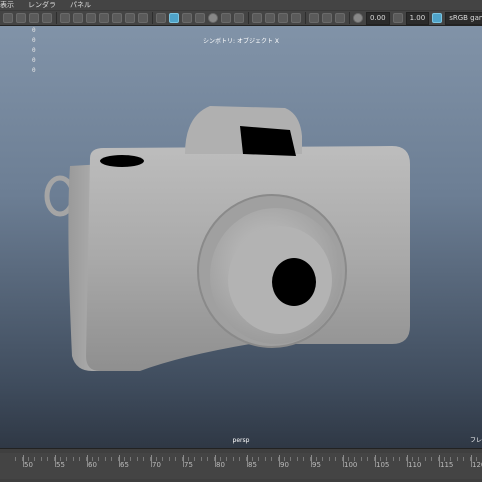  Describe the element at coordinates (187, 18) in the screenshot. I see `wireframe-on-shaded-icon` at that location.